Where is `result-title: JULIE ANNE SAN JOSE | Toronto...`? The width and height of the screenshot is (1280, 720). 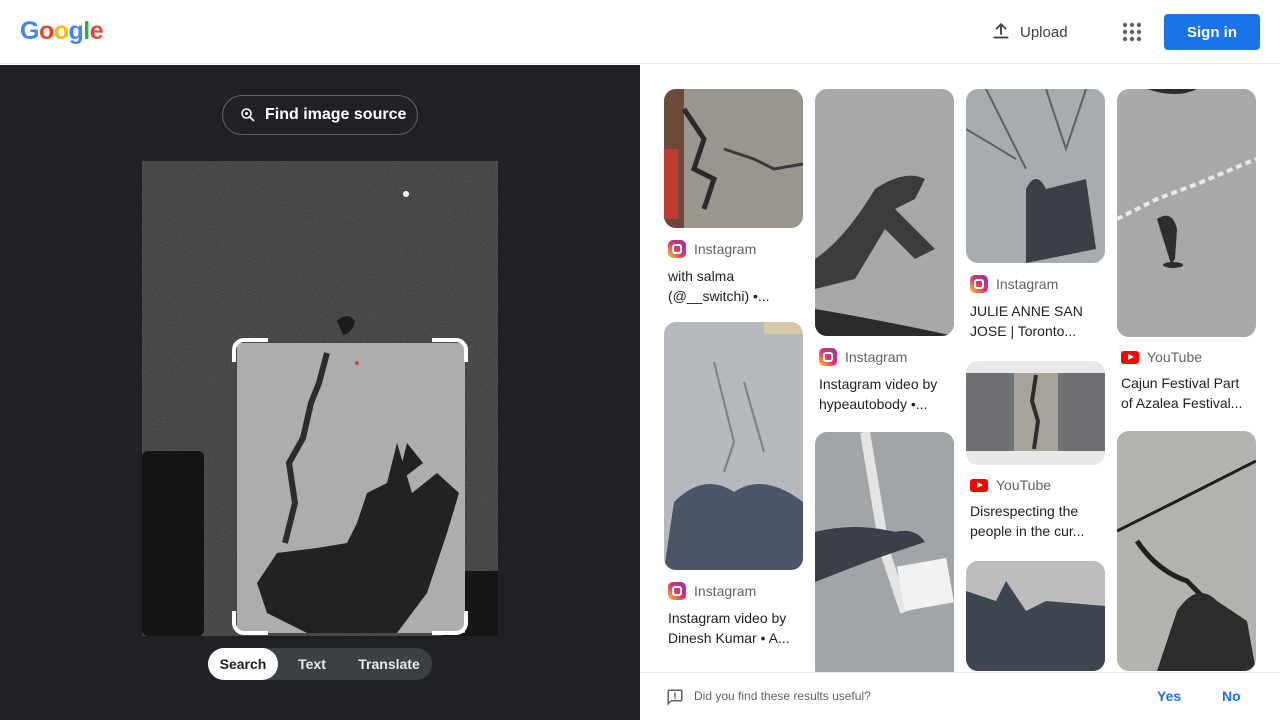 result-title: JULIE ANNE SAN JOSE | Toronto... is located at coordinates (1035, 321).